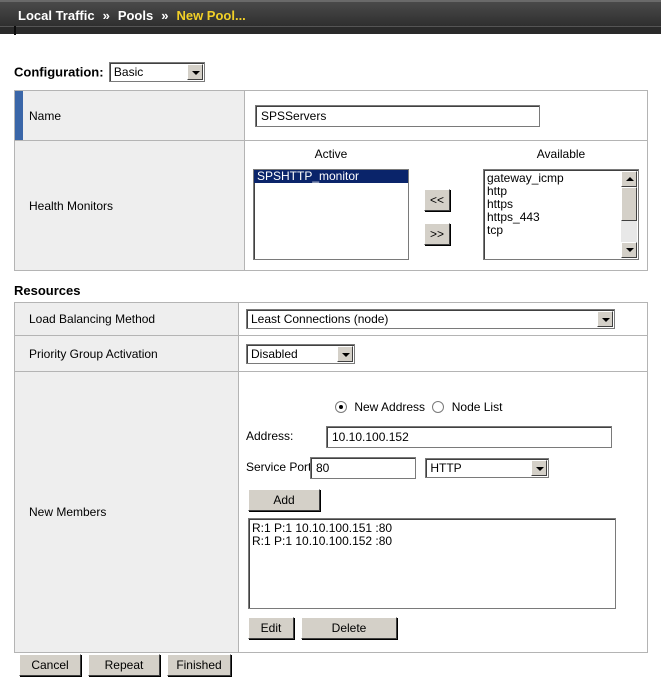 This screenshot has height=679, width=661. I want to click on add-member-button: Add, so click(284, 500).